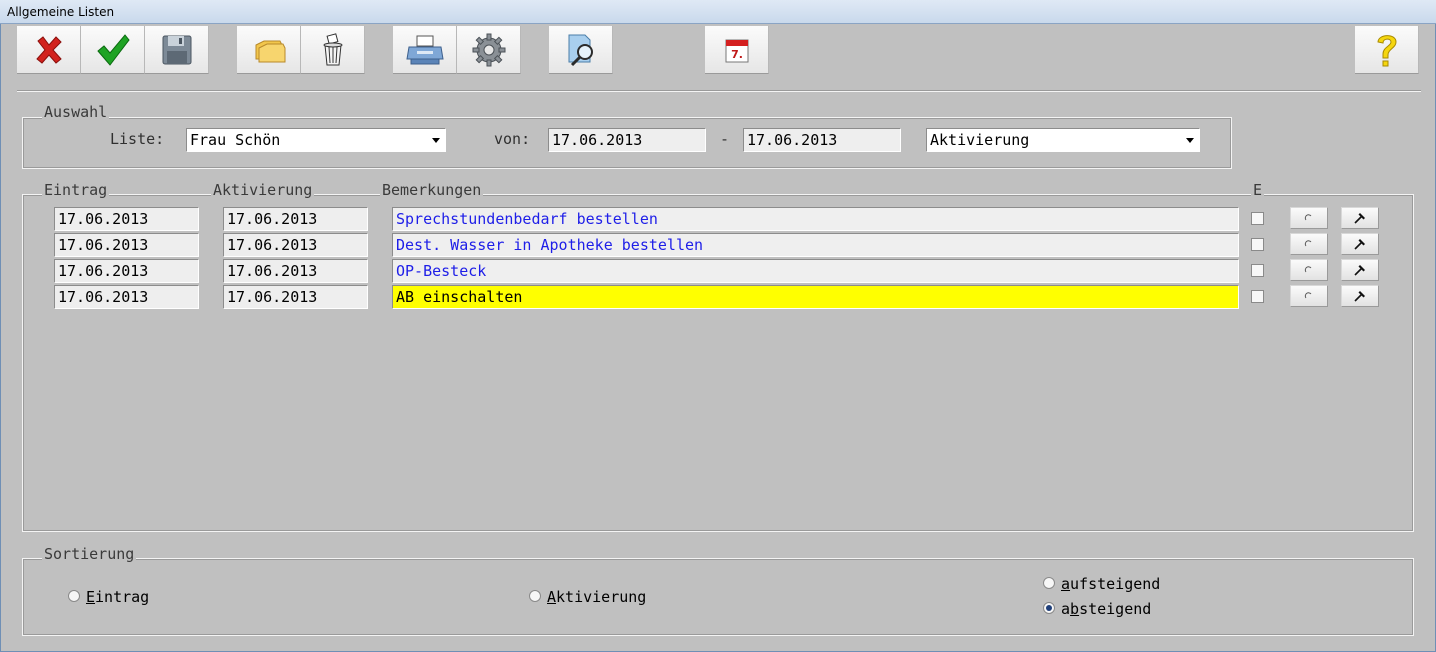 The height and width of the screenshot is (652, 1436). What do you see at coordinates (815, 297) in the screenshot?
I see `row-bemerkung-field: AB einschalten` at bounding box center [815, 297].